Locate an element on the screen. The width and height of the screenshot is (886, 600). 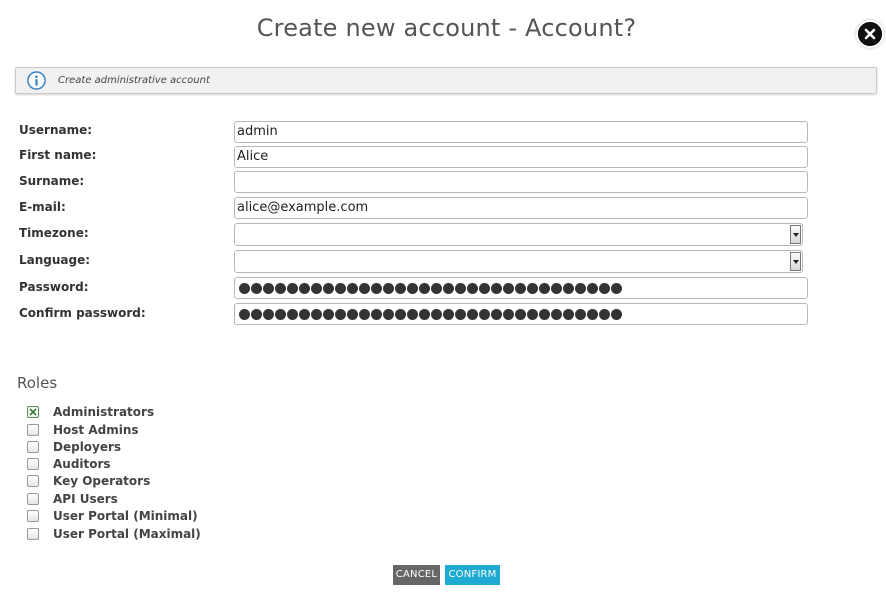
role-item: User Portal (Maximal) is located at coordinates (114, 534).